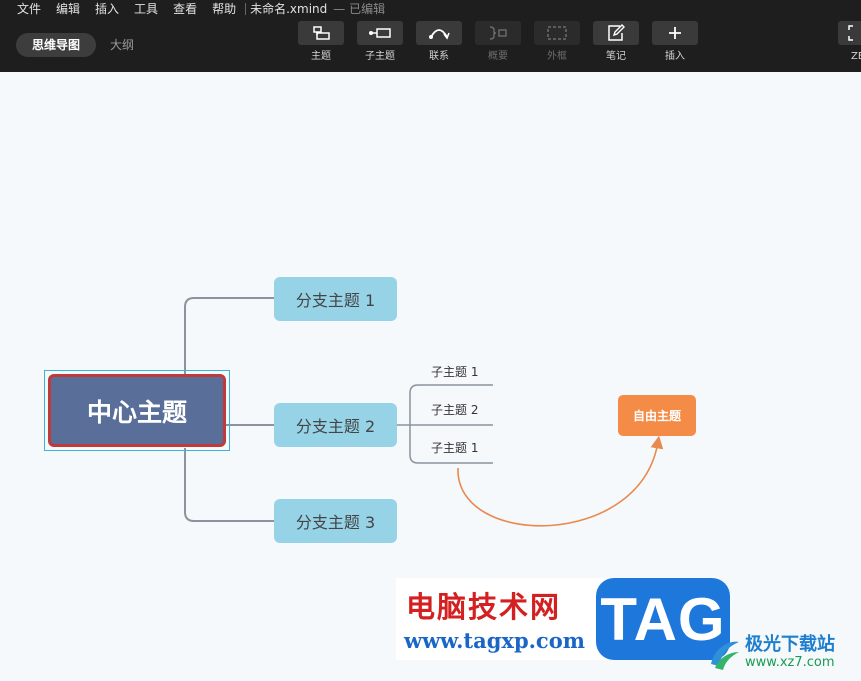 This screenshot has height=681, width=861. I want to click on watermark2-site-name: 极光下载站, so click(790, 644).